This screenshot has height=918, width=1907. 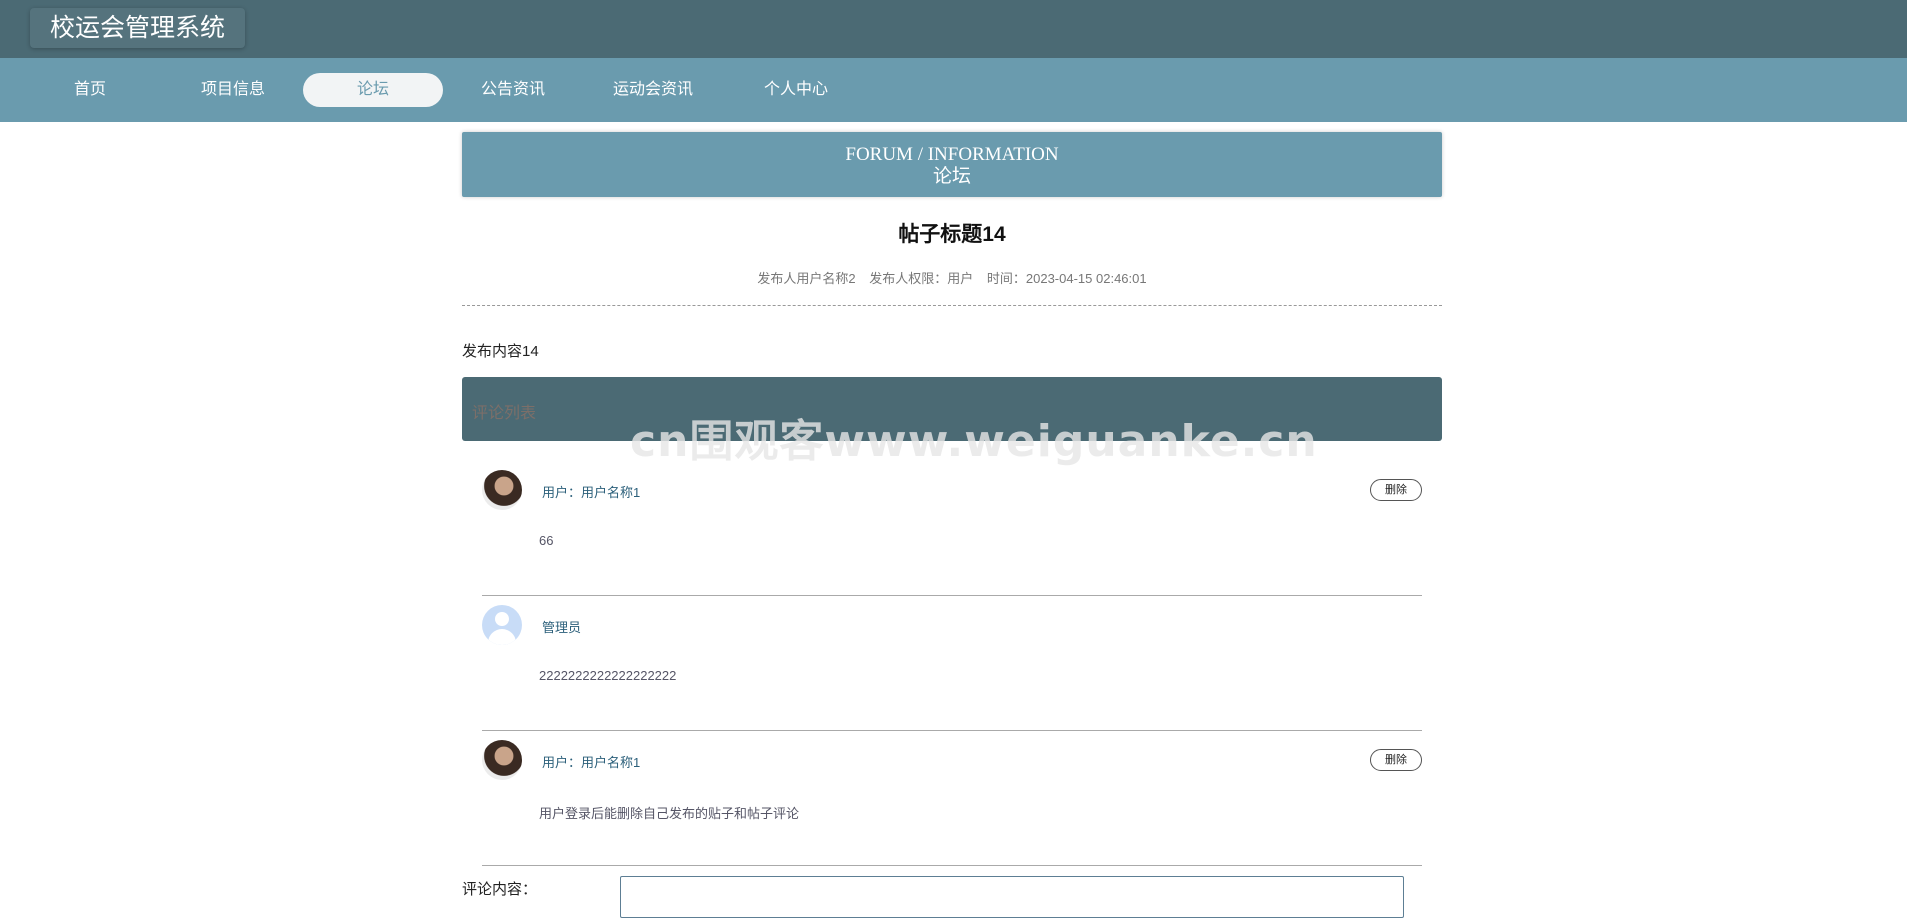 I want to click on top-header: 校运会管理系统, so click(x=953, y=29).